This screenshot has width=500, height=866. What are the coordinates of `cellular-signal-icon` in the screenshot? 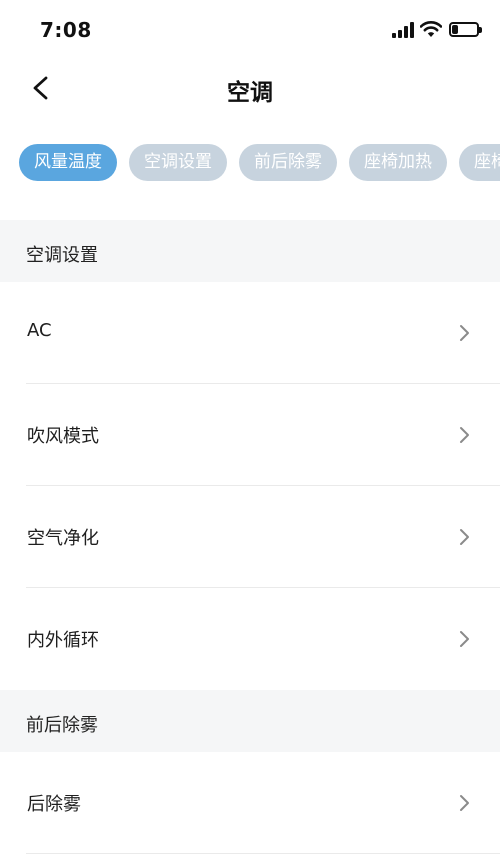 It's located at (404, 30).